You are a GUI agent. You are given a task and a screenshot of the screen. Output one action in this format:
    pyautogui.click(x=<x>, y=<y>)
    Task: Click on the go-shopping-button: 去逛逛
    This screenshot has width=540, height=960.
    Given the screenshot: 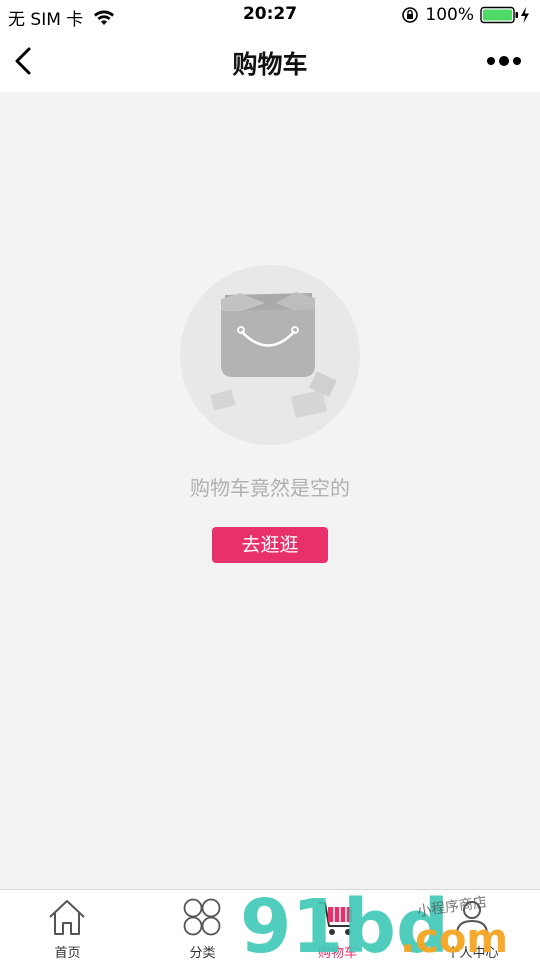 What is the action you would take?
    pyautogui.click(x=270, y=545)
    